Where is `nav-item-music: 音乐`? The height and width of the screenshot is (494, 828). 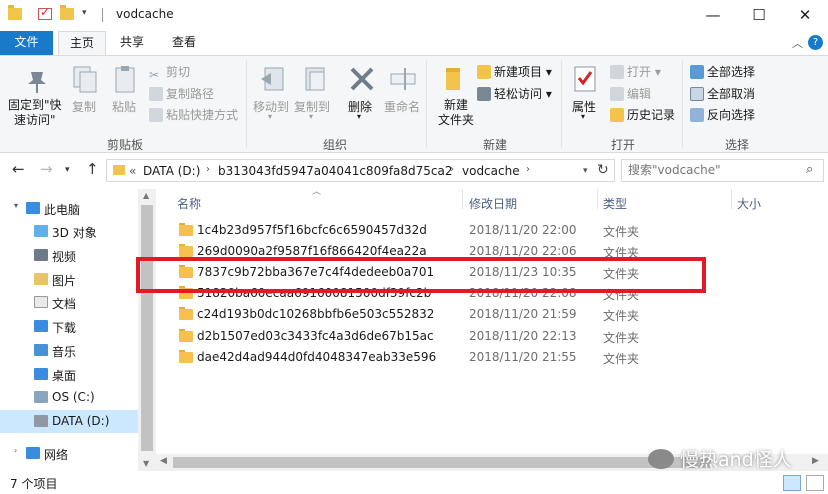 nav-item-music: 音乐 is located at coordinates (69, 350).